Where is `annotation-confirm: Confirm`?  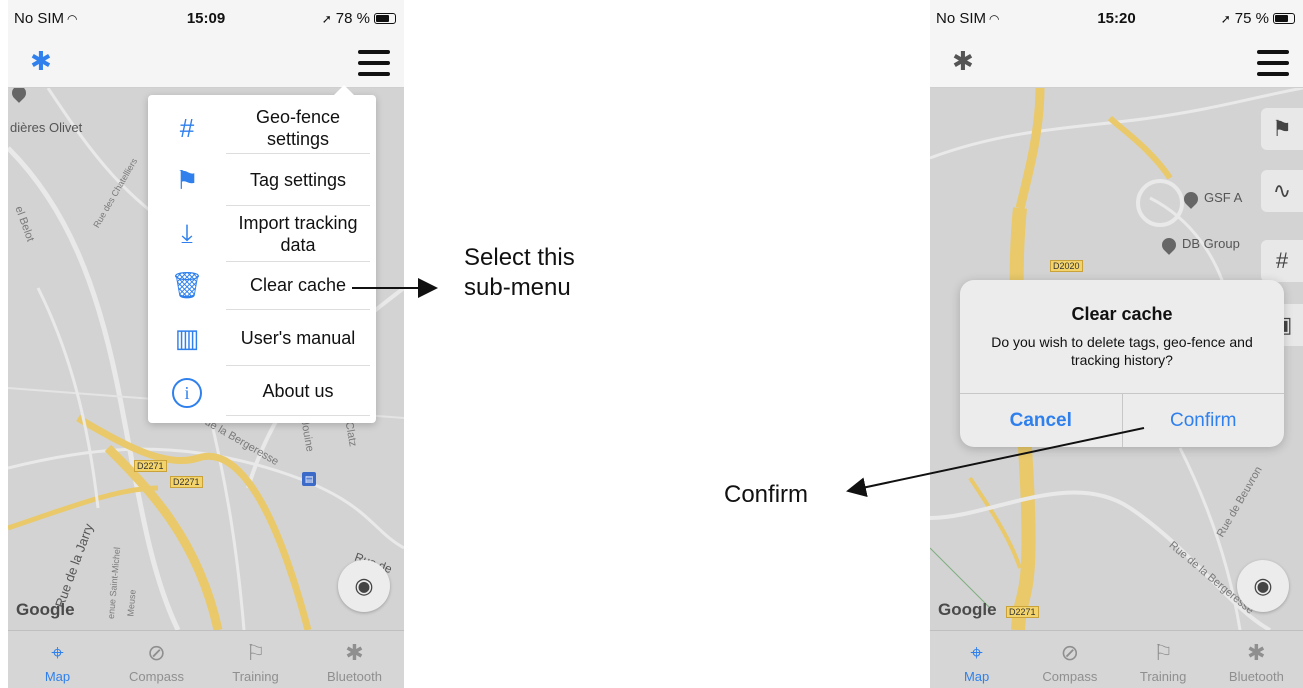
annotation-confirm: Confirm is located at coordinates (766, 494).